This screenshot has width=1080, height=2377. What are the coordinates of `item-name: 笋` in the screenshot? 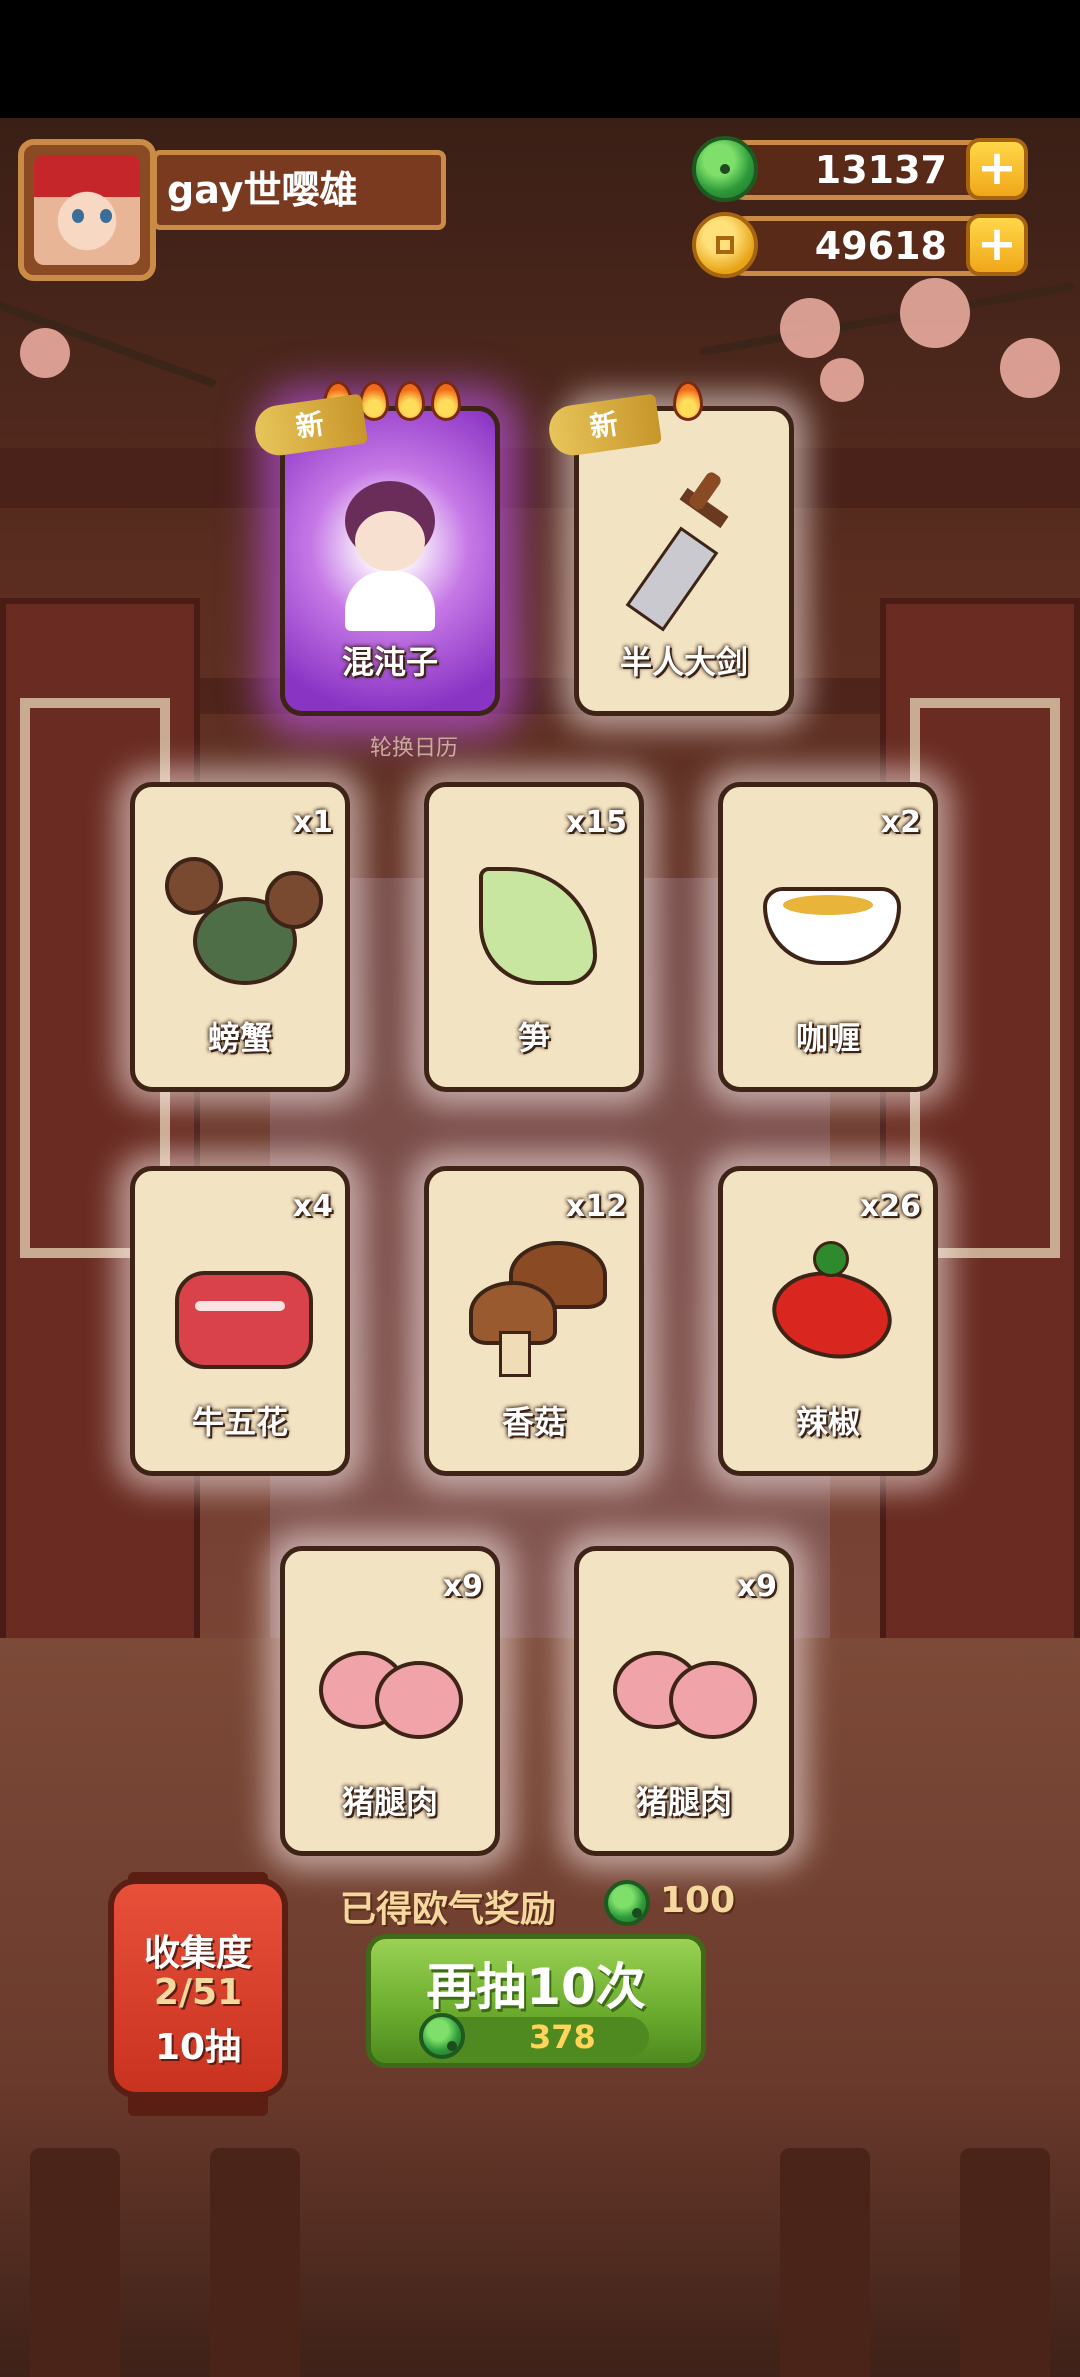 It's located at (533, 1038).